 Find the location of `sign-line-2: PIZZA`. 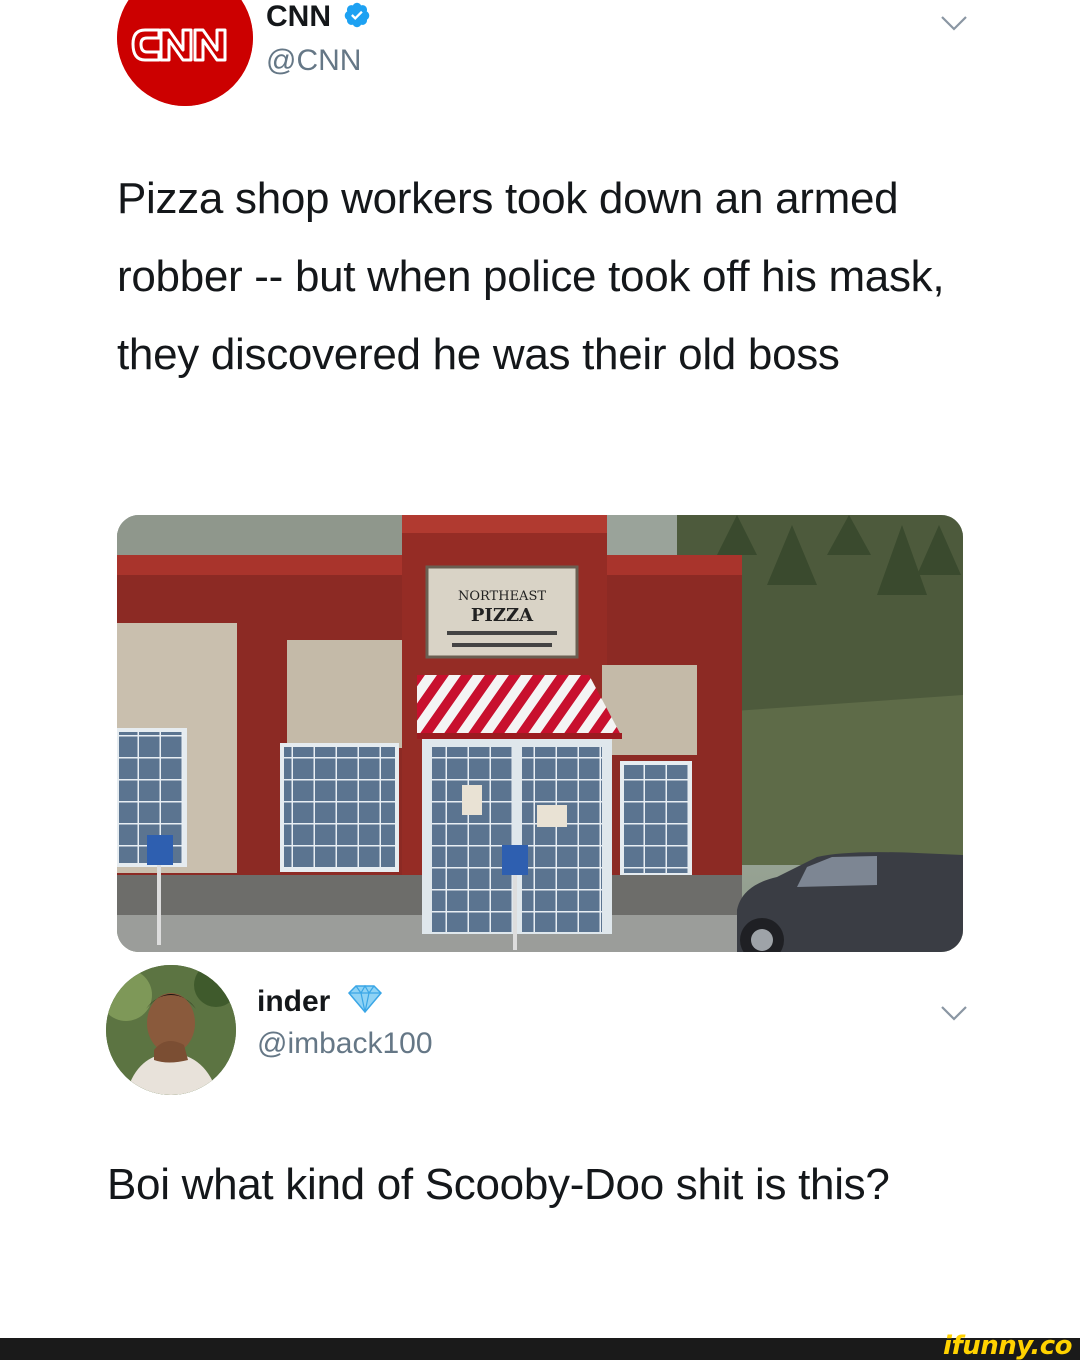

sign-line-2: PIZZA is located at coordinates (502, 615).